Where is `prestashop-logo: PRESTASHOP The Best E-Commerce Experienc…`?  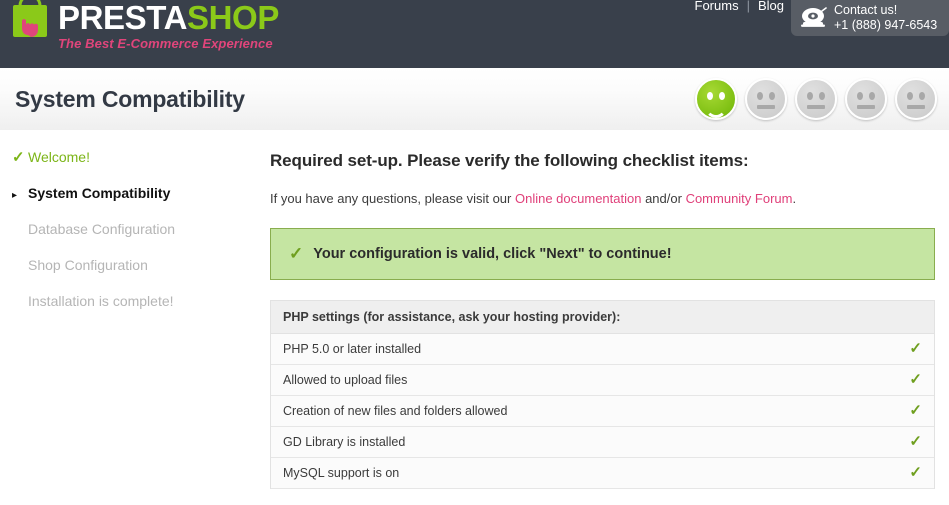 prestashop-logo: PRESTASHOP The Best E-Commerce Experienc… is located at coordinates (142, 25).